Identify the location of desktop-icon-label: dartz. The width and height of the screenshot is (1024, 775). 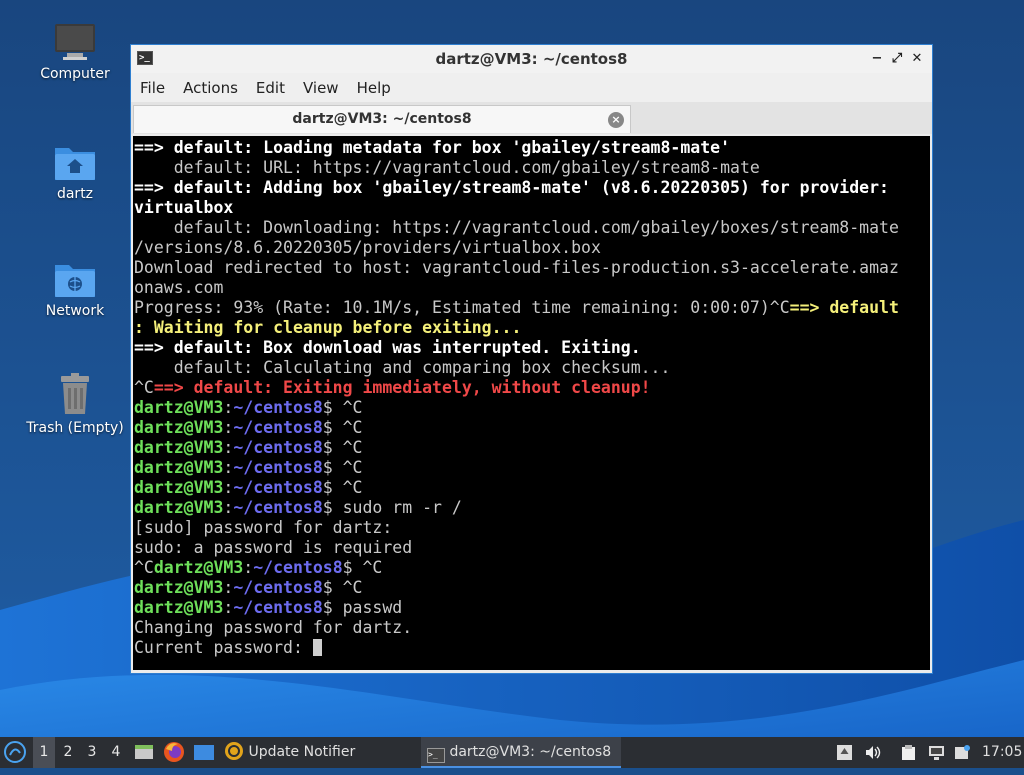
(75, 194).